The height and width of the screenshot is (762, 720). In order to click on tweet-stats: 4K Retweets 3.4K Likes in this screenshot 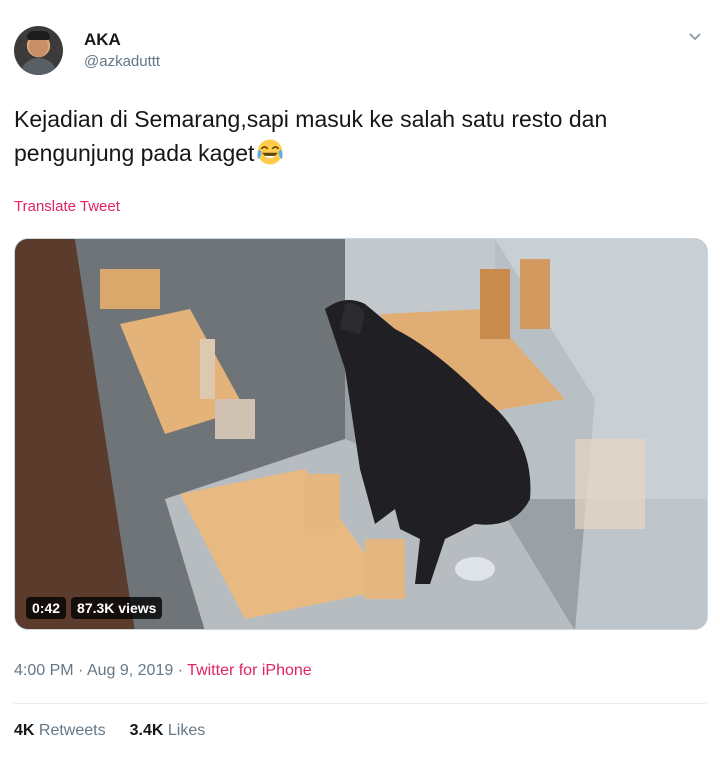, I will do `click(109, 731)`.